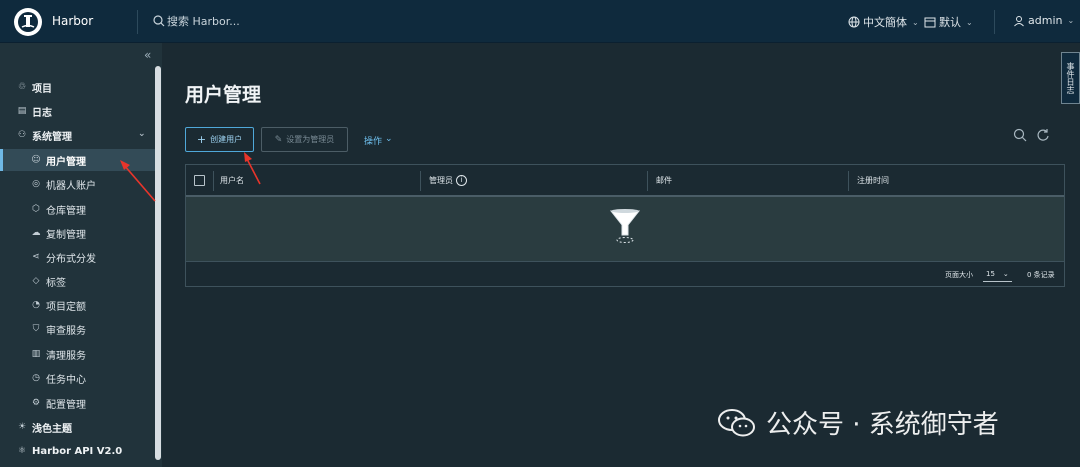 The width and height of the screenshot is (1080, 467). What do you see at coordinates (232, 180) in the screenshot?
I see `column-username: 用户名` at bounding box center [232, 180].